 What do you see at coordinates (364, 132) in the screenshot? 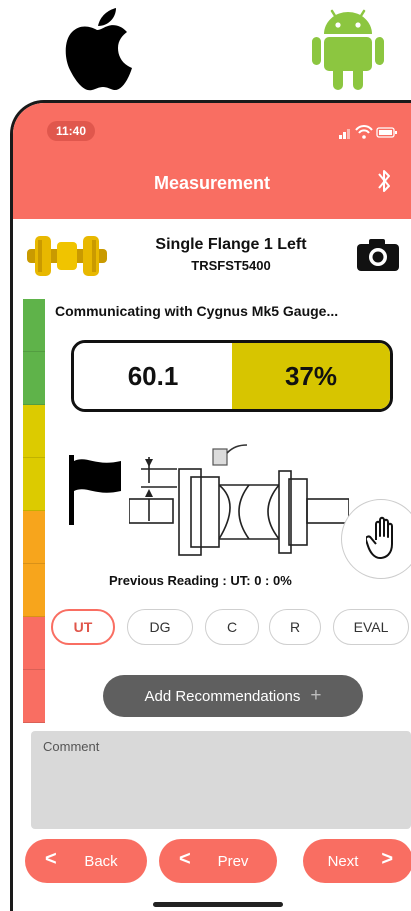
I see `wifi-icon` at bounding box center [364, 132].